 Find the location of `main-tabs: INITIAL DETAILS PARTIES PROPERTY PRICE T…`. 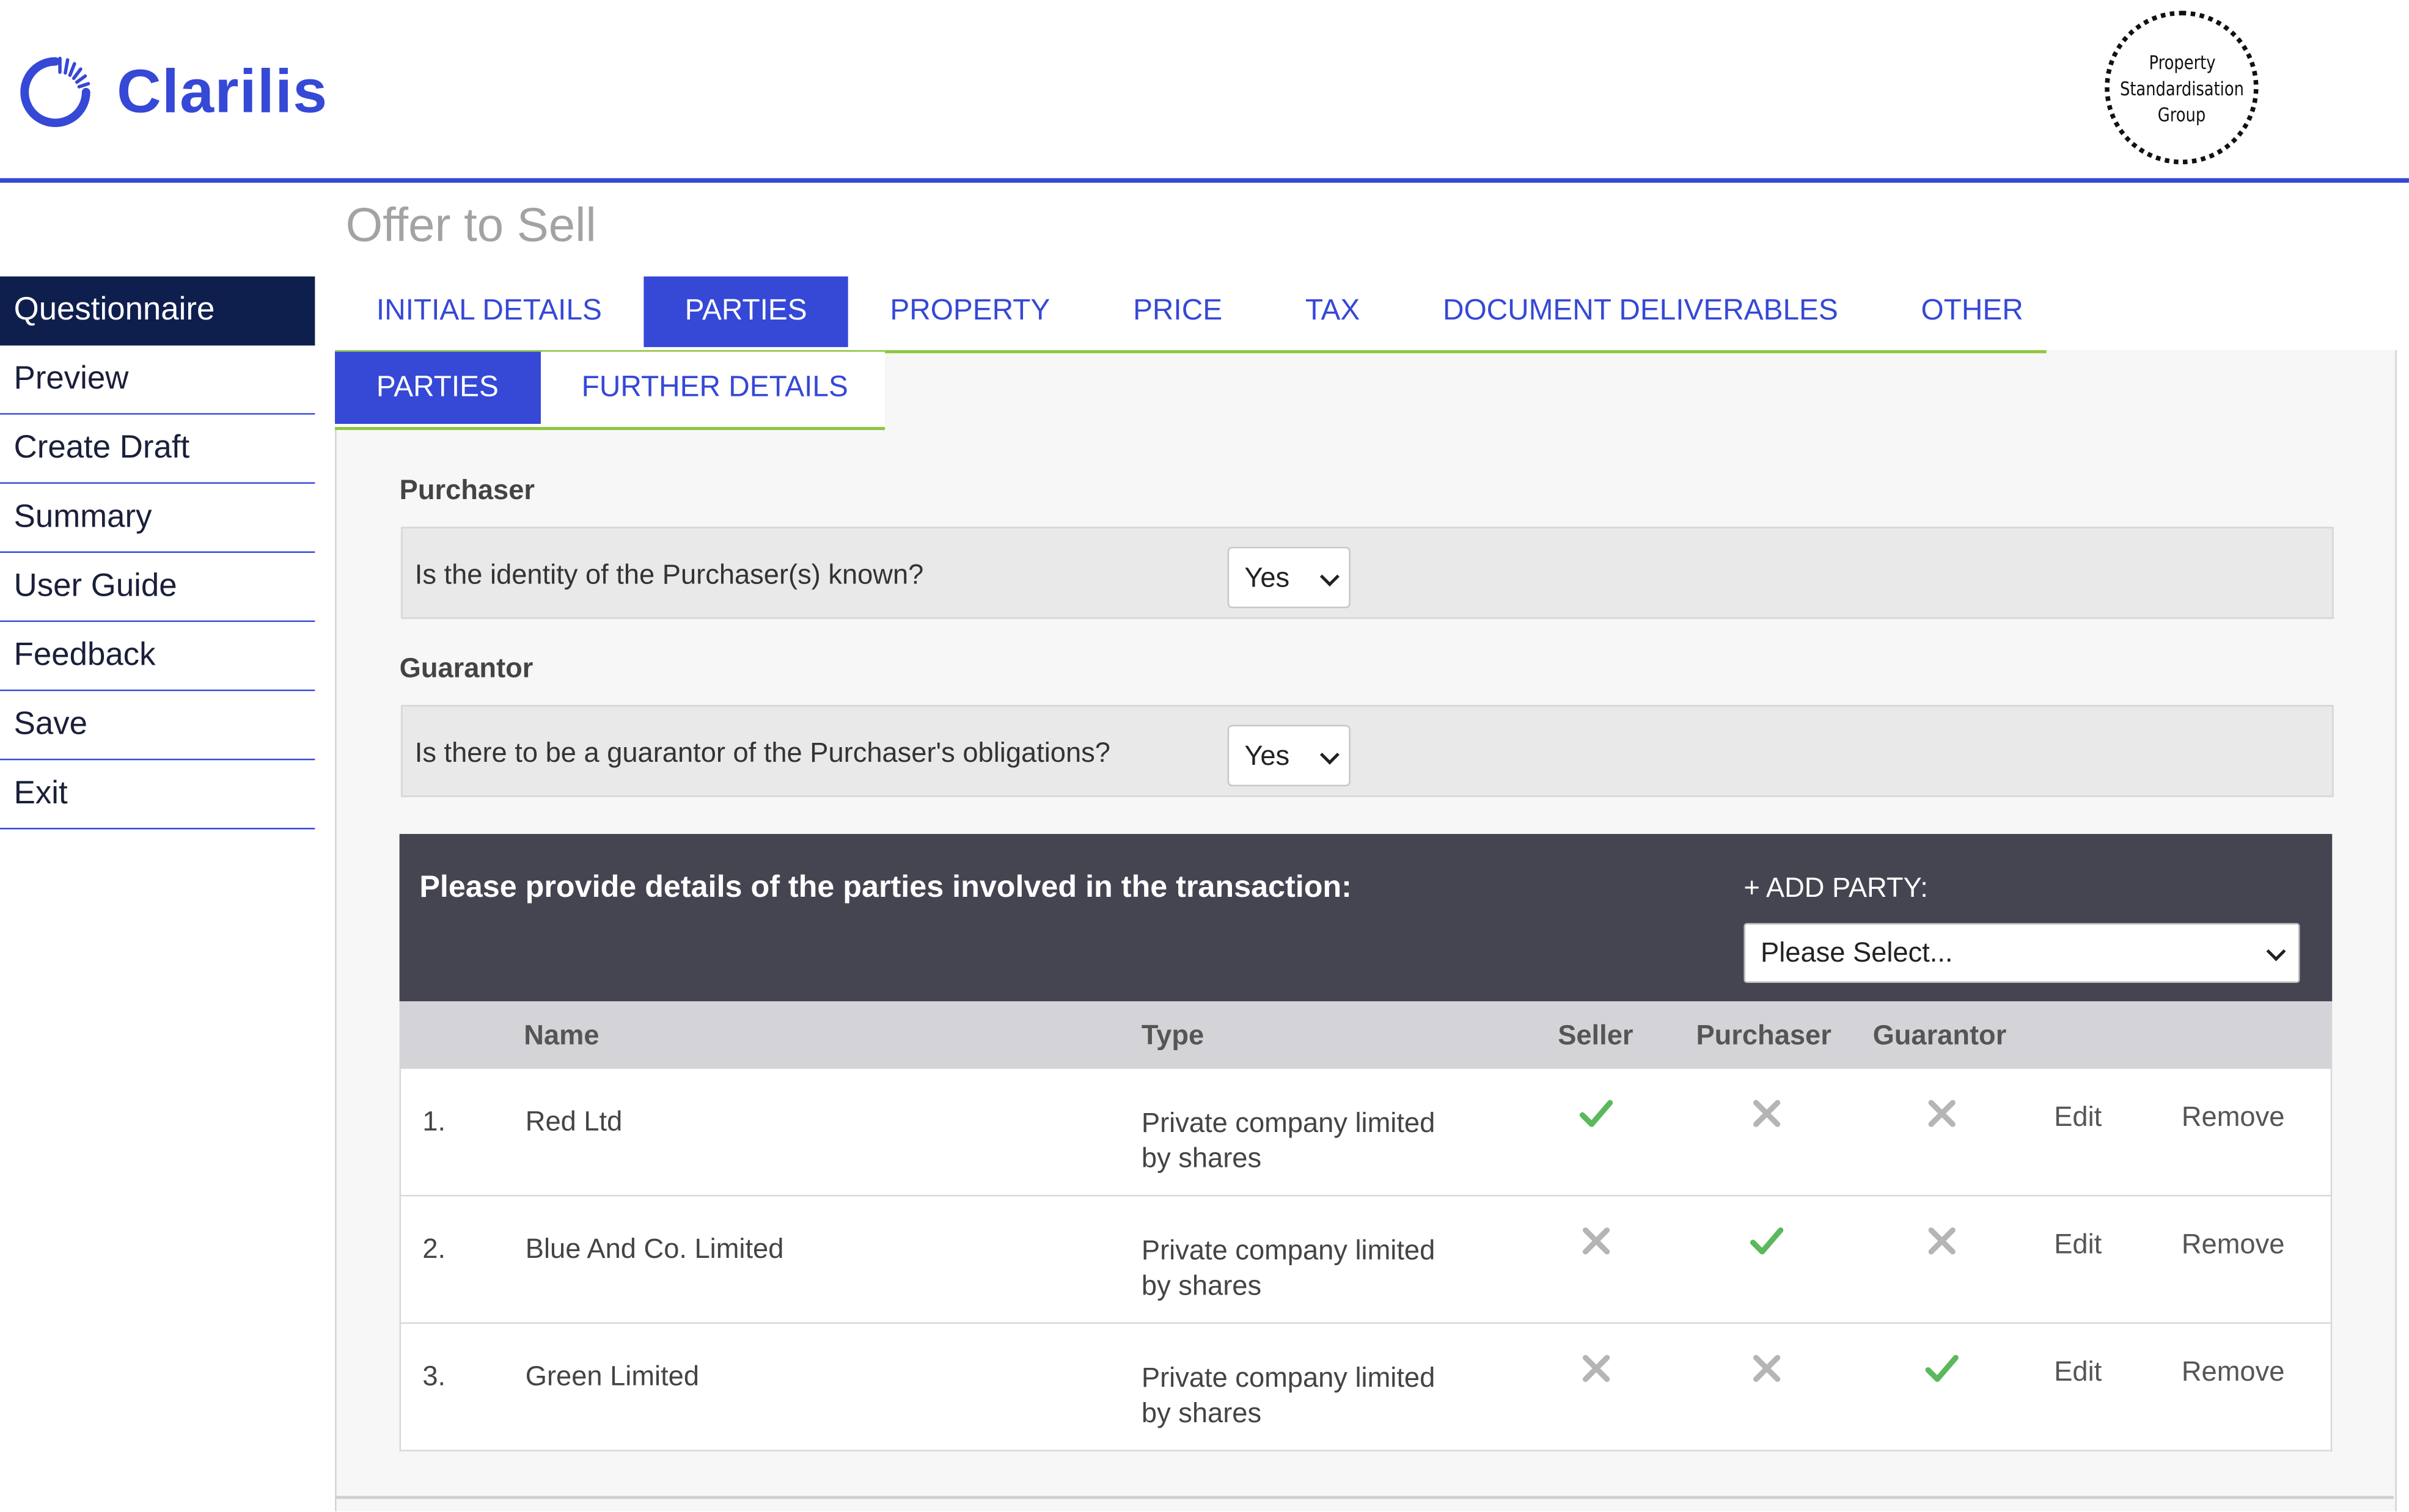

main-tabs: INITIAL DETAILS PARTIES PROPERTY PRICE T… is located at coordinates (1191, 315).